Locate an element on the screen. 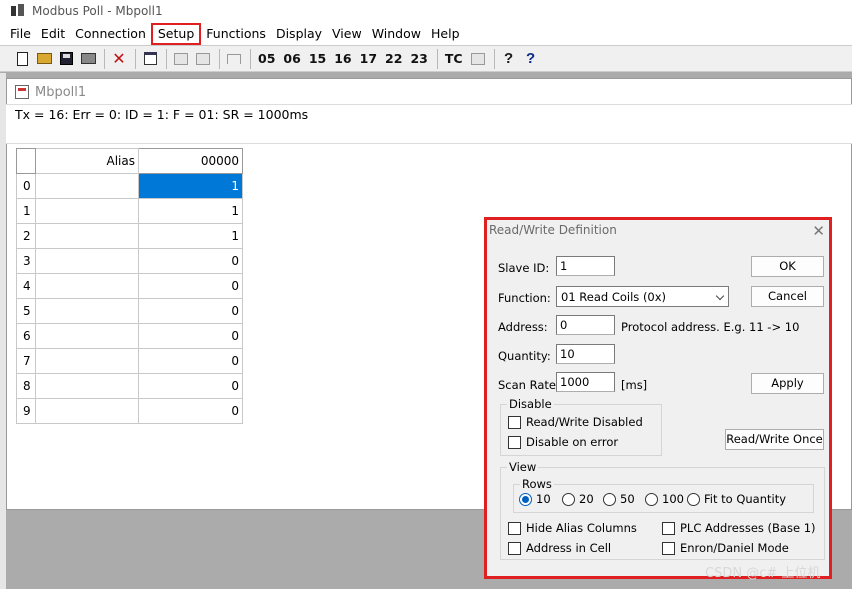  save-button is located at coordinates (66, 59).